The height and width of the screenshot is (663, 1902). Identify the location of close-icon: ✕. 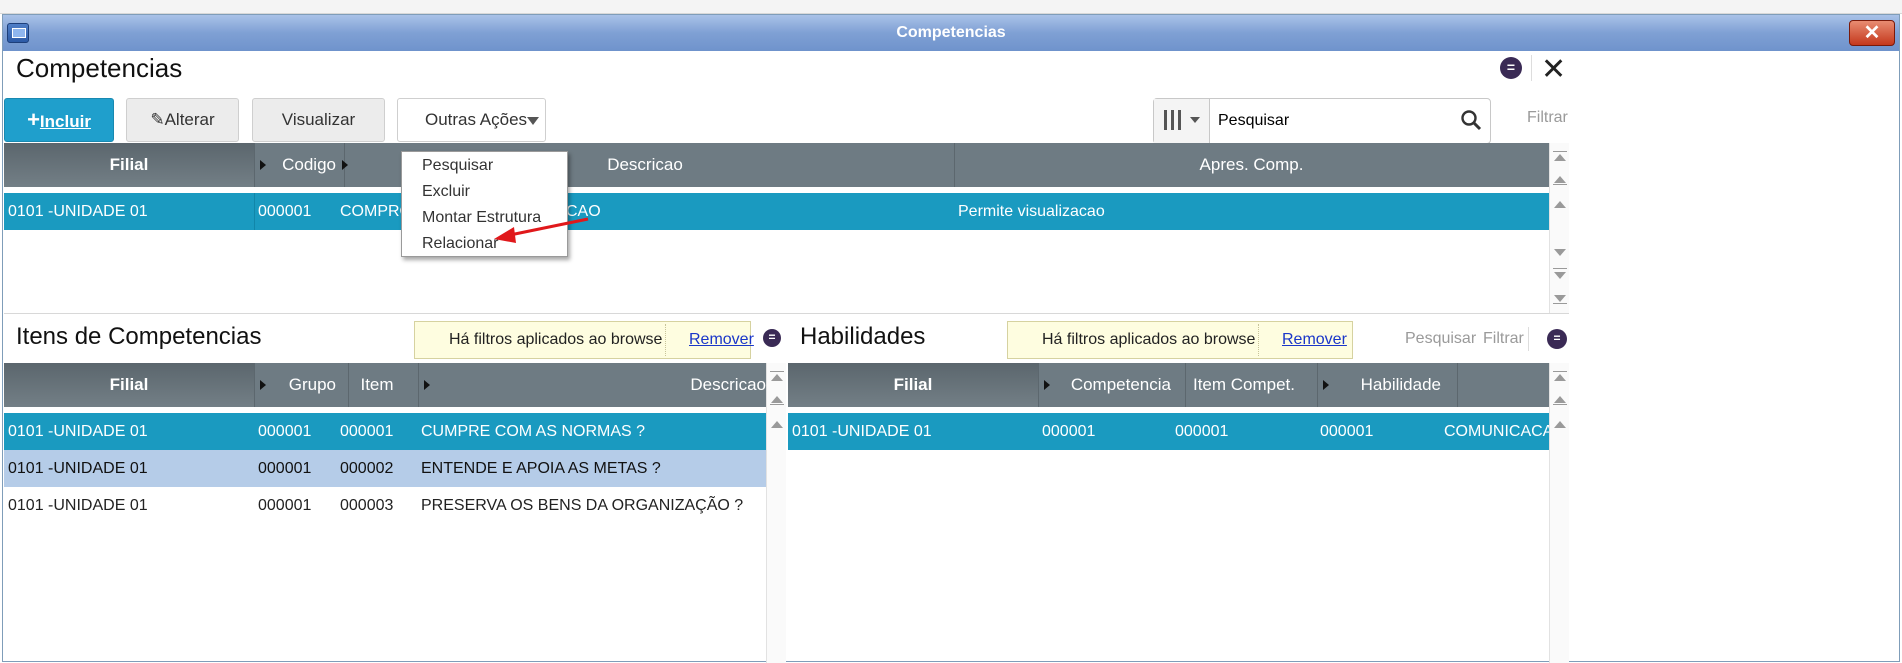
(1872, 33).